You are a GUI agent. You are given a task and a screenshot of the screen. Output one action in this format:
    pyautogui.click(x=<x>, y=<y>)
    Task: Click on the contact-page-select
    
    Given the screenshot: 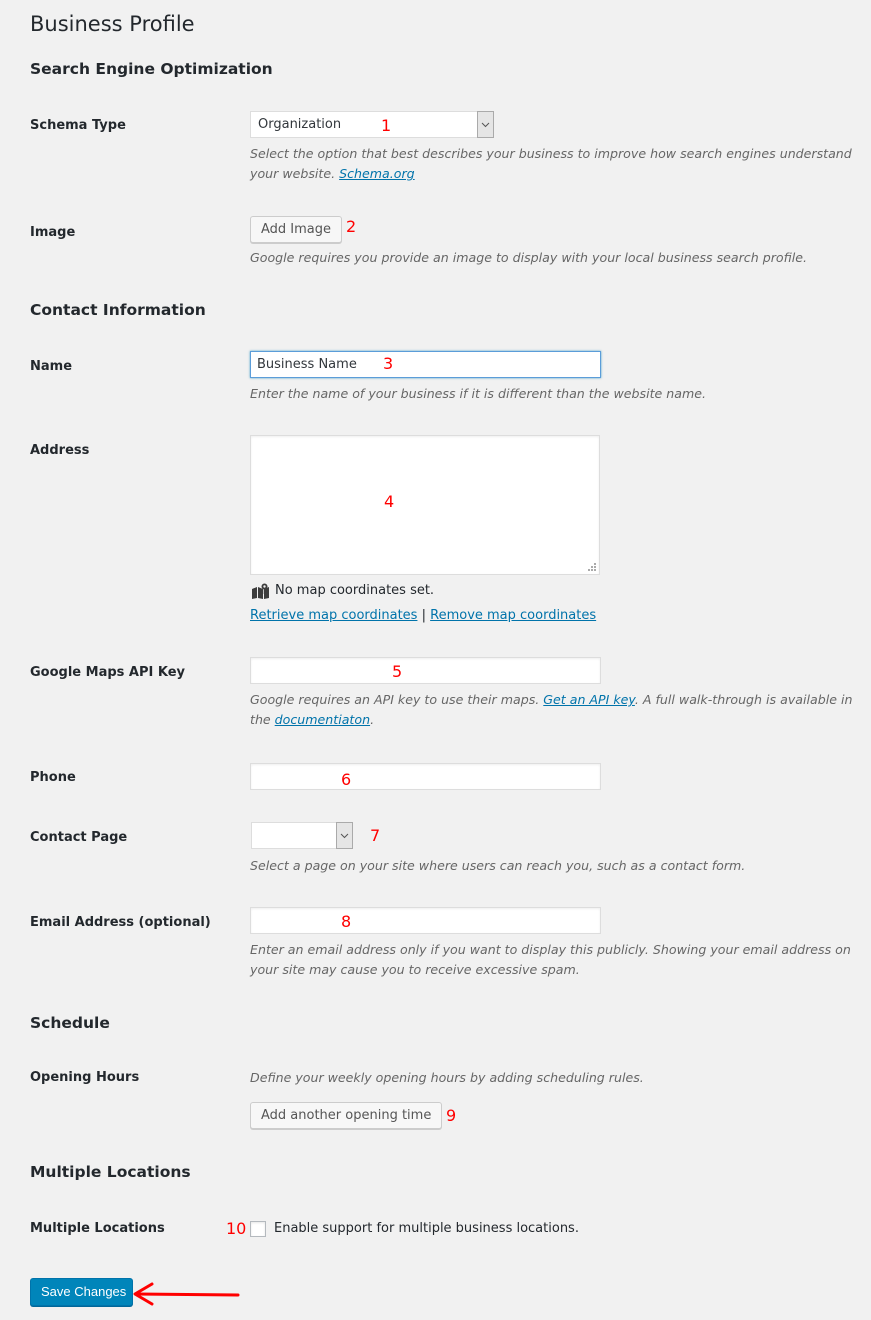 What is the action you would take?
    pyautogui.click(x=302, y=835)
    